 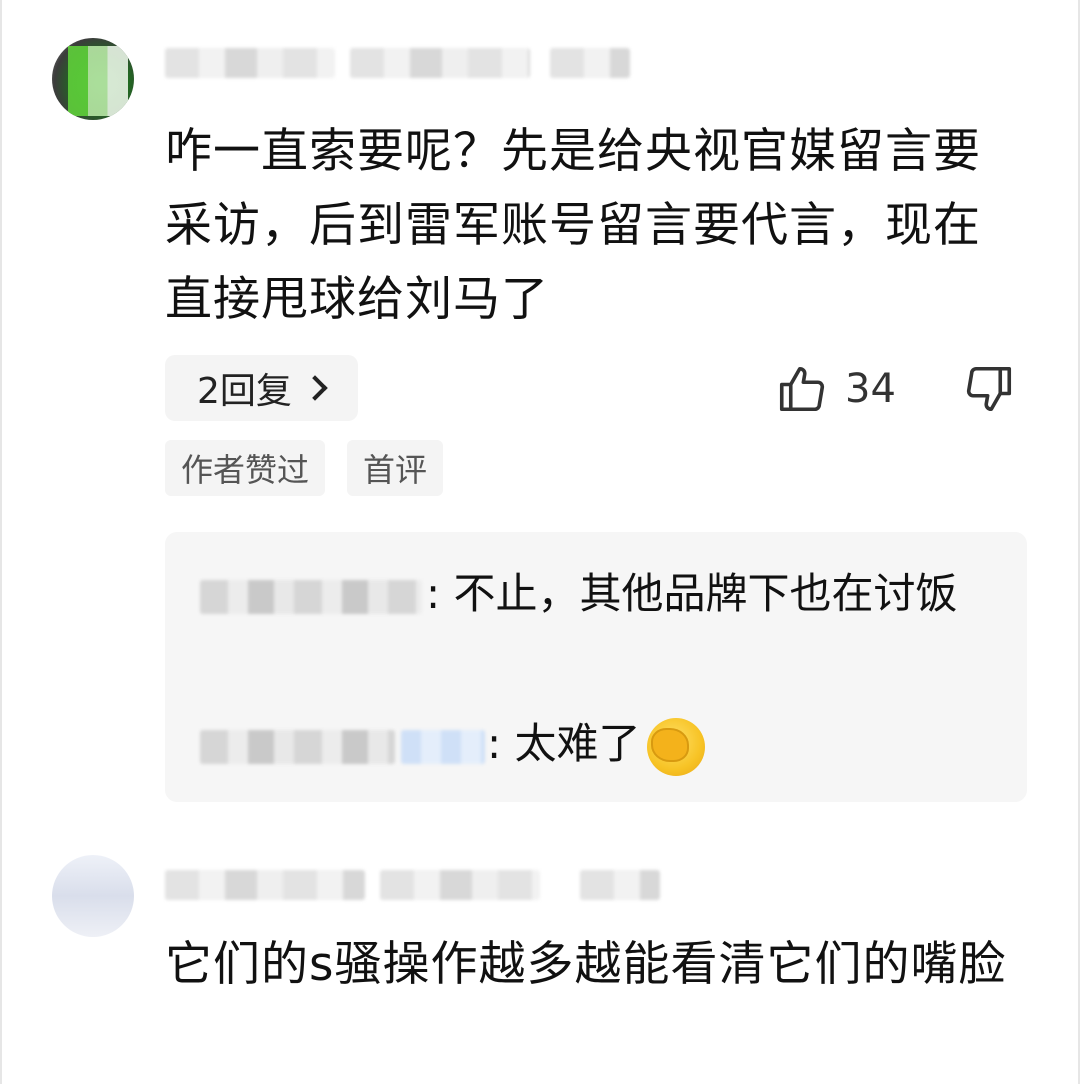 What do you see at coordinates (395, 468) in the screenshot?
I see `first-comment-badge: 首评` at bounding box center [395, 468].